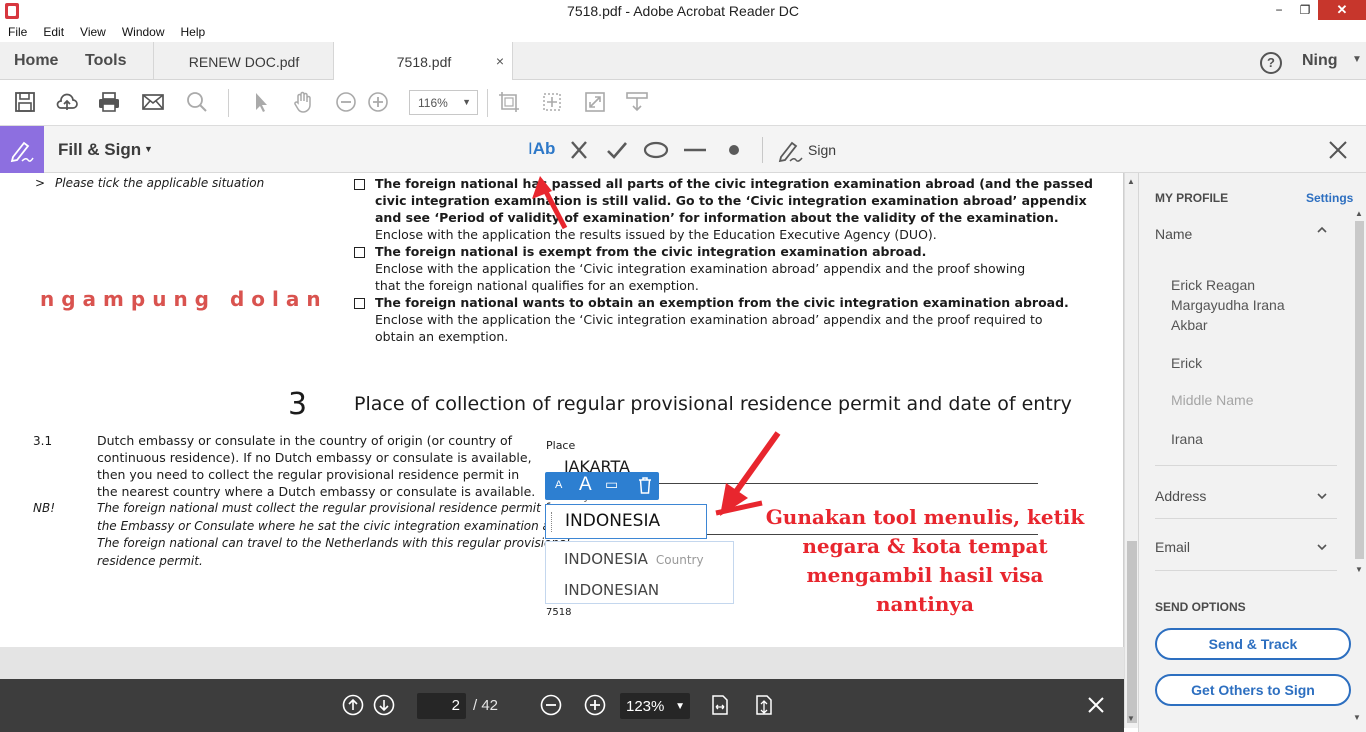 The height and width of the screenshot is (732, 1366). Describe the element at coordinates (1186, 363) in the screenshot. I see `profile-first-name: Erick` at that location.